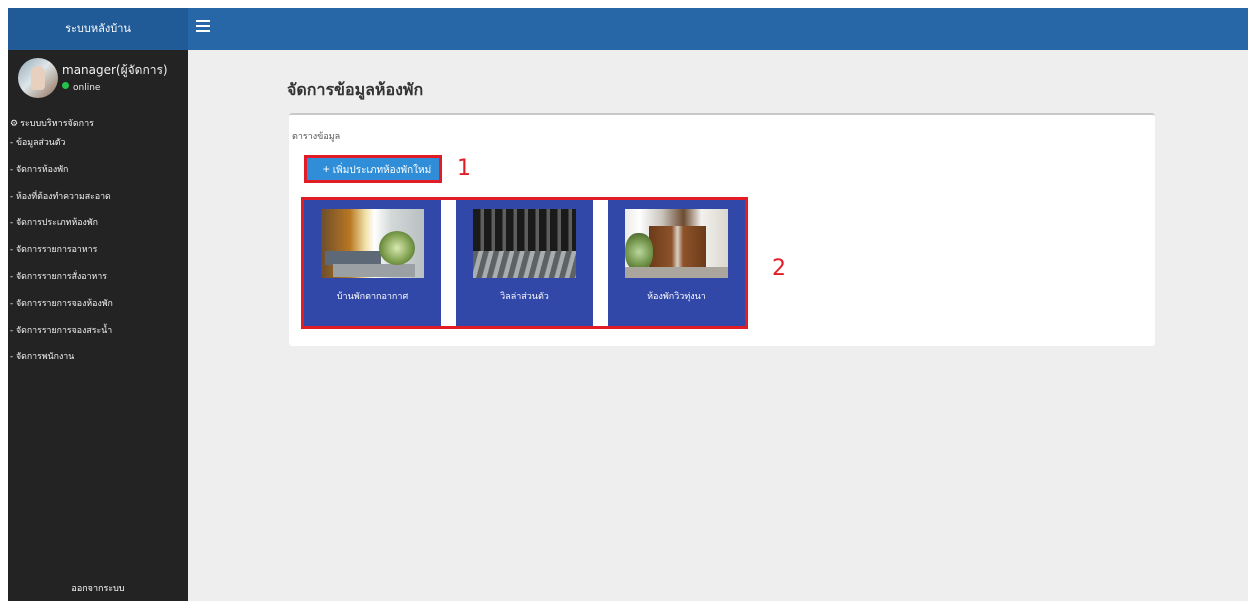 The height and width of the screenshot is (601, 1248). What do you see at coordinates (355, 89) in the screenshot?
I see `page-title: จัดการข้อมูลห้องพัก` at bounding box center [355, 89].